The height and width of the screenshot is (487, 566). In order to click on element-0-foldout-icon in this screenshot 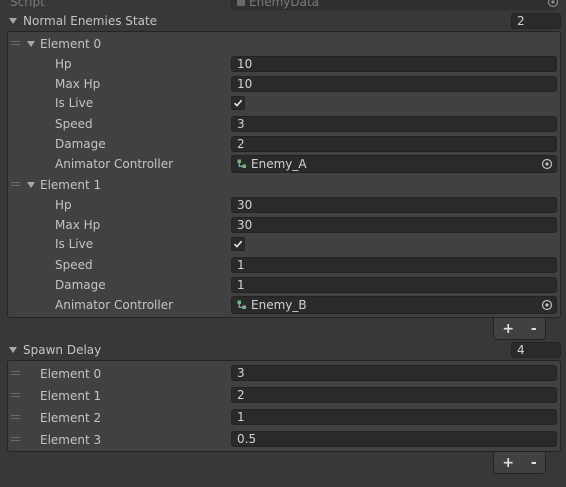, I will do `click(31, 44)`.